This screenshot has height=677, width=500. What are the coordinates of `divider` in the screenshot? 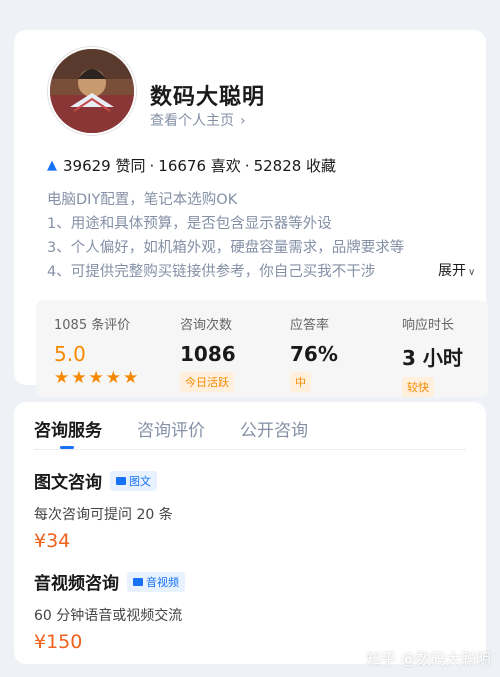 It's located at (250, 449).